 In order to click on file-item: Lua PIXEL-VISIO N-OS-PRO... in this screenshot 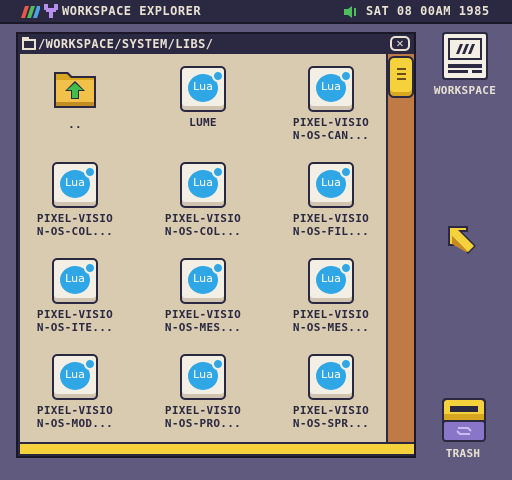, I will do `click(203, 399)`.